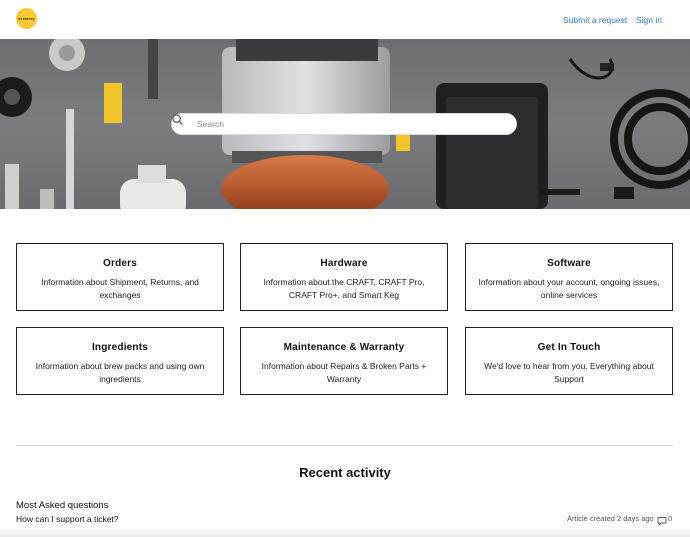 This screenshot has height=537, width=690. I want to click on brand-logo: brewery, so click(26, 18).